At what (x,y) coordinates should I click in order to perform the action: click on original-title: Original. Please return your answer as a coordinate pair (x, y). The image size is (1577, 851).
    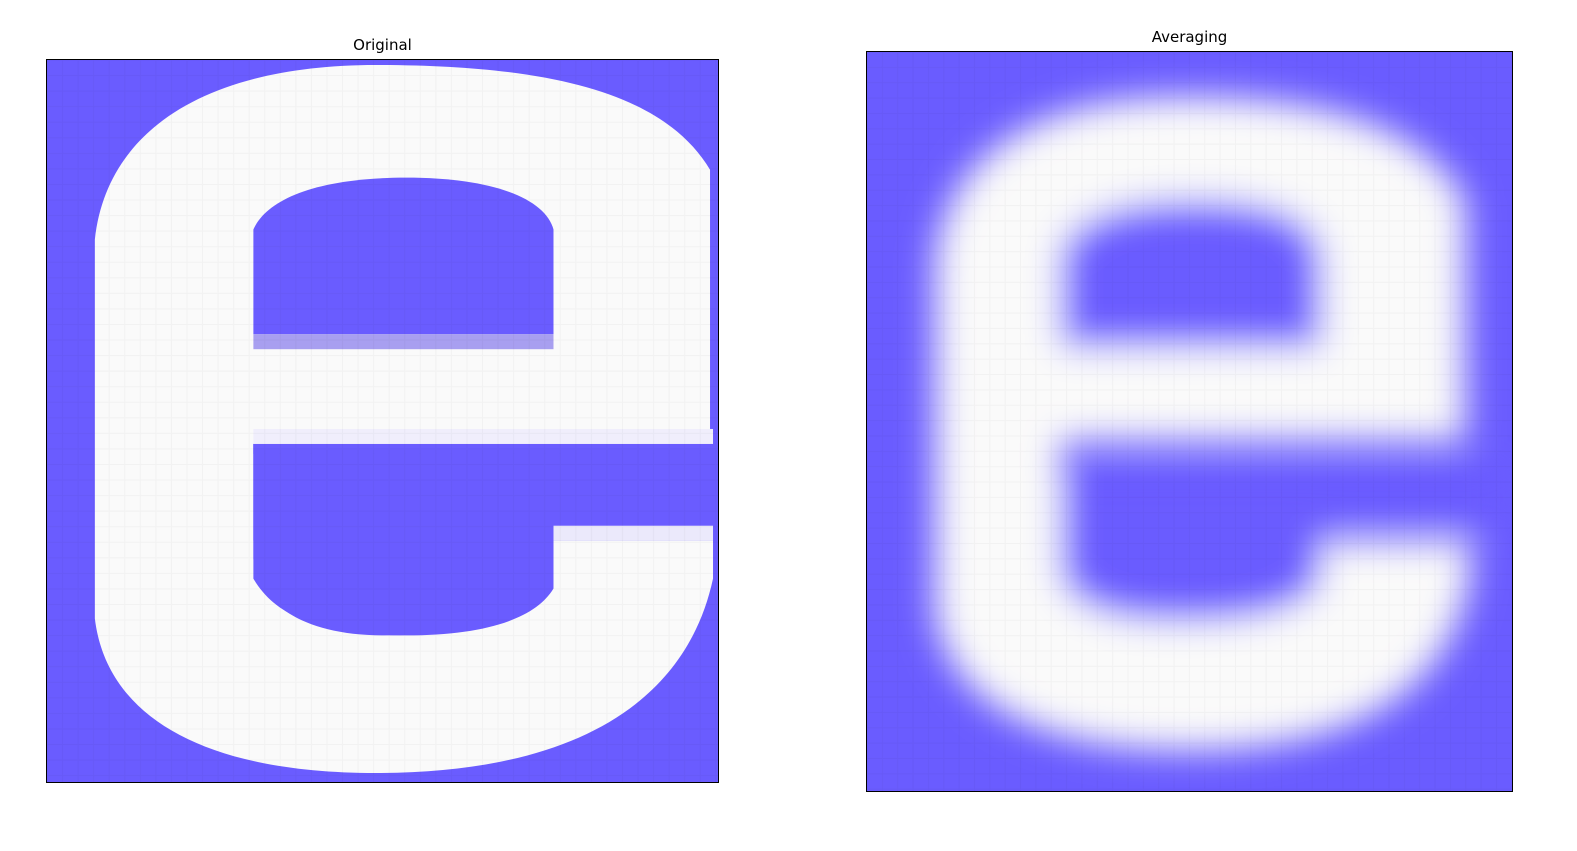
    Looking at the image, I should click on (382, 45).